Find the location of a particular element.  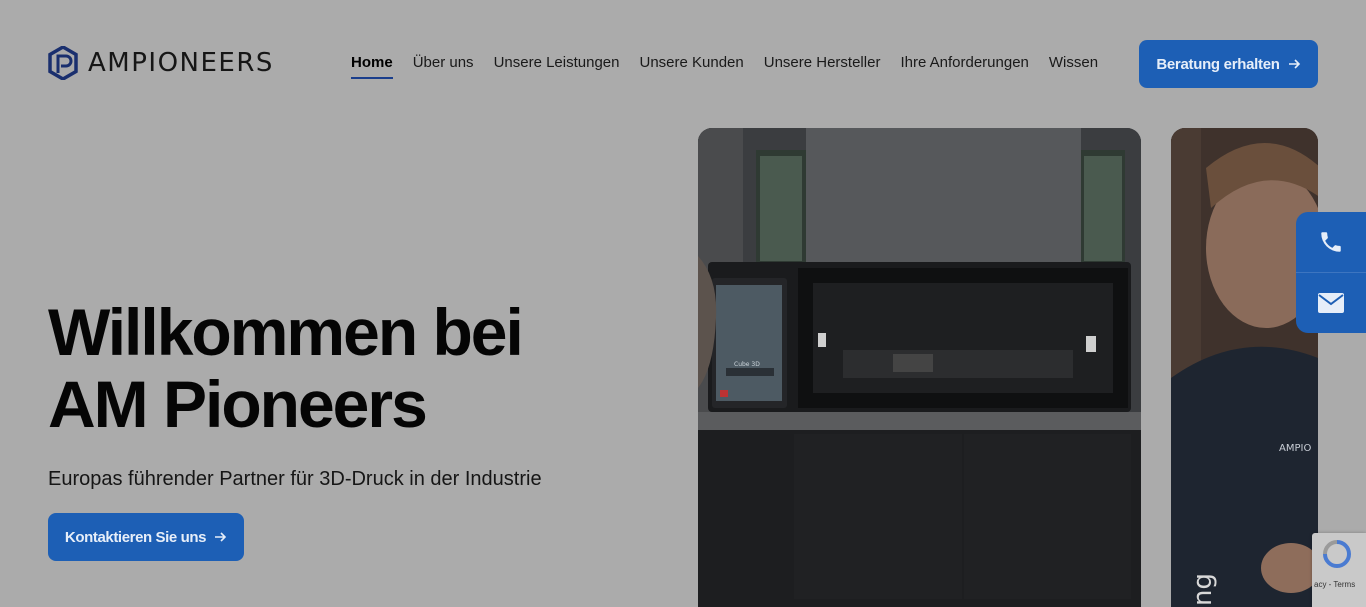

consultation-button: Beratung erhalten is located at coordinates (1228, 64).